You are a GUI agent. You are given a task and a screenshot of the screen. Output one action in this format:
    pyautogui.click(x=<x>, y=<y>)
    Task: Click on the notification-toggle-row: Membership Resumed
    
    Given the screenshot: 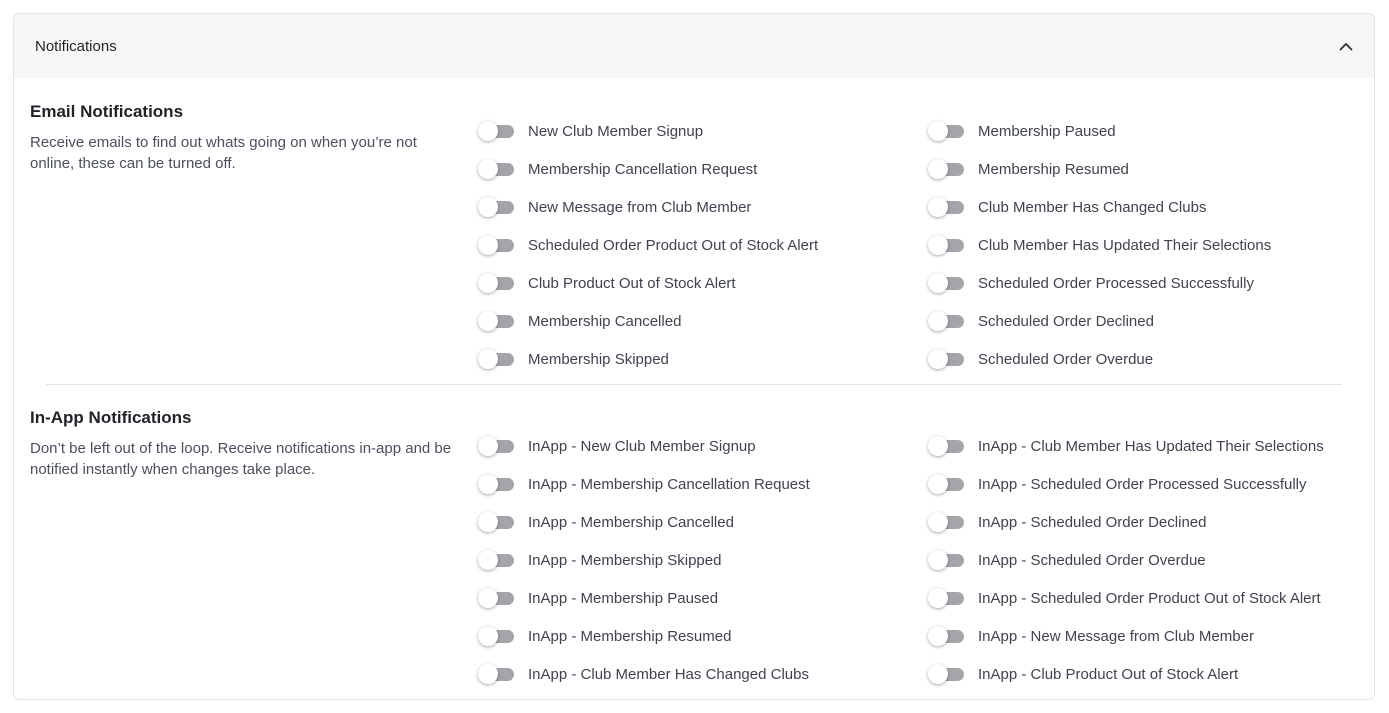 What is the action you would take?
    pyautogui.click(x=1151, y=169)
    